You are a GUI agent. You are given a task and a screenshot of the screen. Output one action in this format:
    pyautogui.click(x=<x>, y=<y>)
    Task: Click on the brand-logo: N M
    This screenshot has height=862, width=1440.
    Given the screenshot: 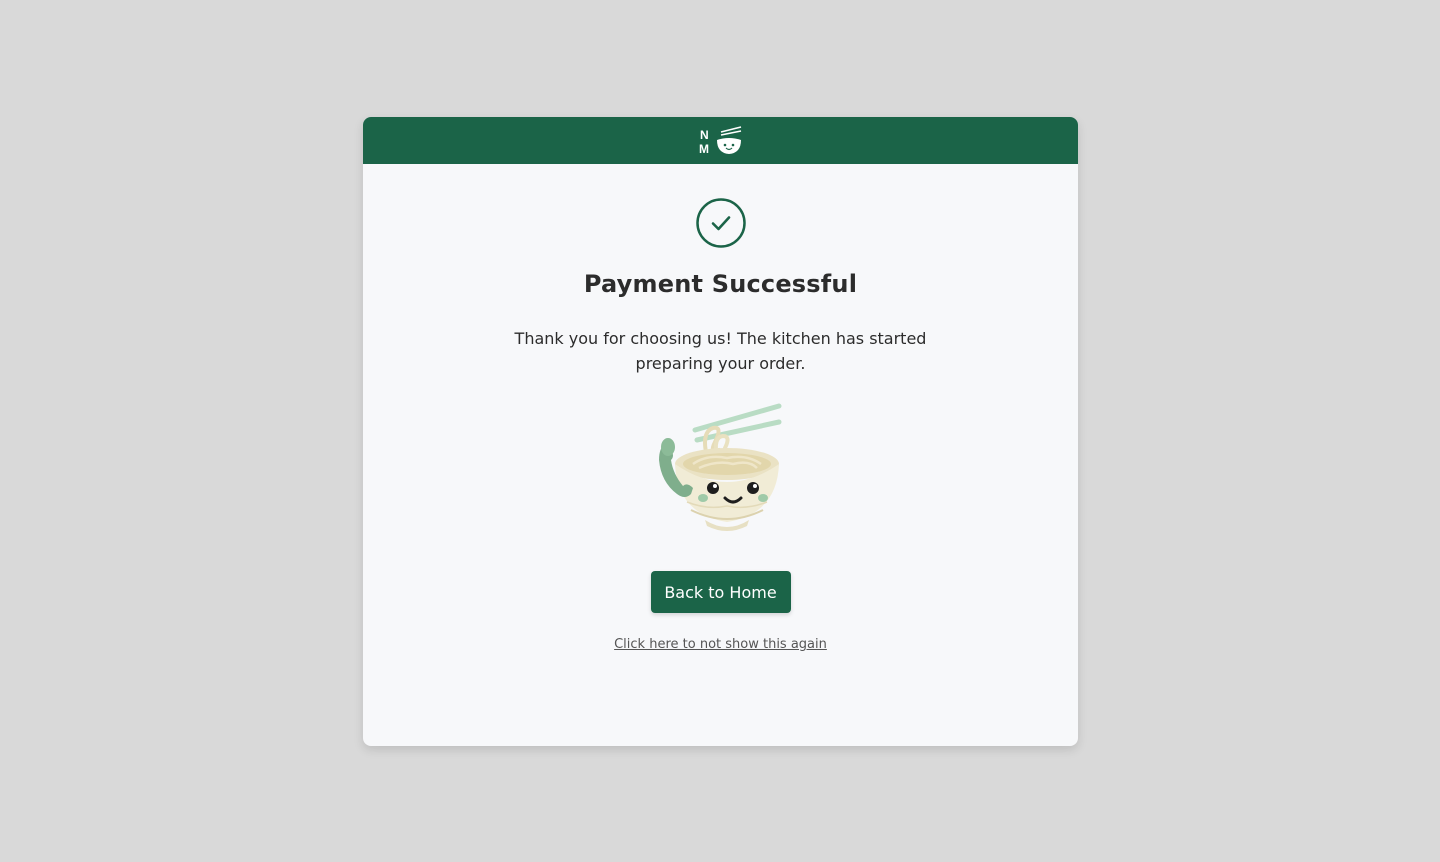 What is the action you would take?
    pyautogui.click(x=721, y=140)
    